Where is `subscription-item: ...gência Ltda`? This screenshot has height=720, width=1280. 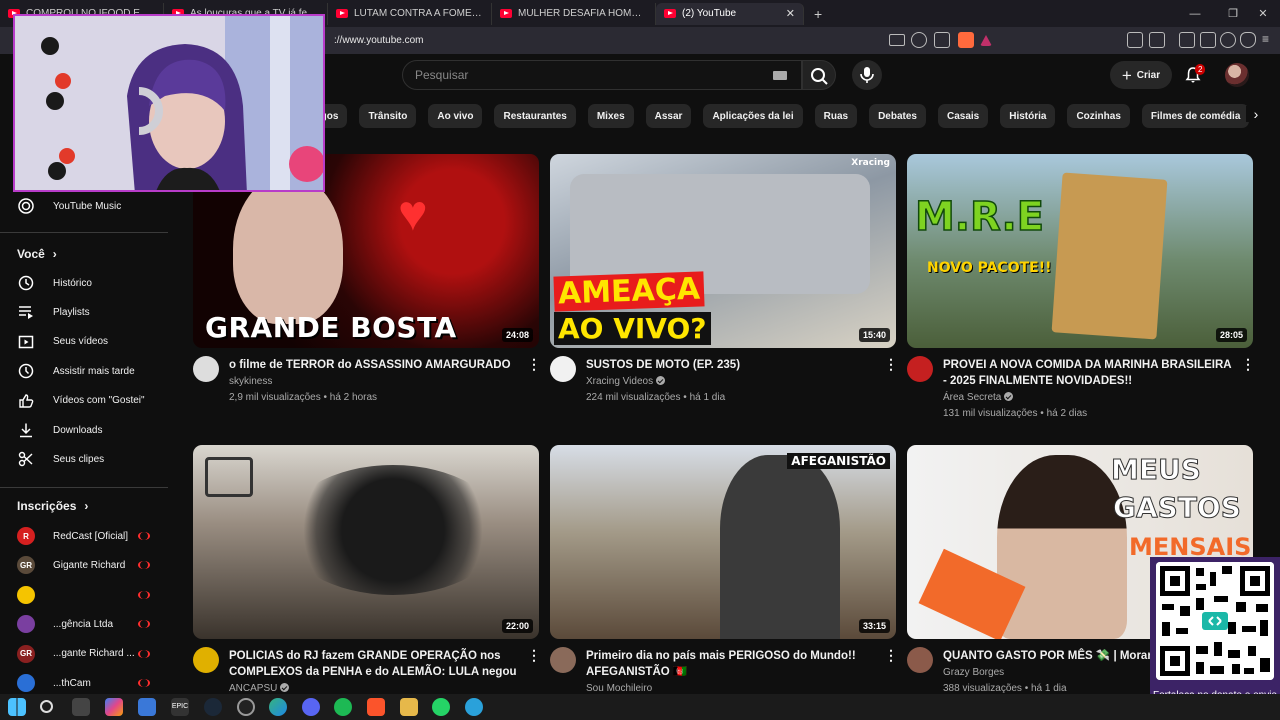 subscription-item: ...gência Ltda is located at coordinates (85, 624).